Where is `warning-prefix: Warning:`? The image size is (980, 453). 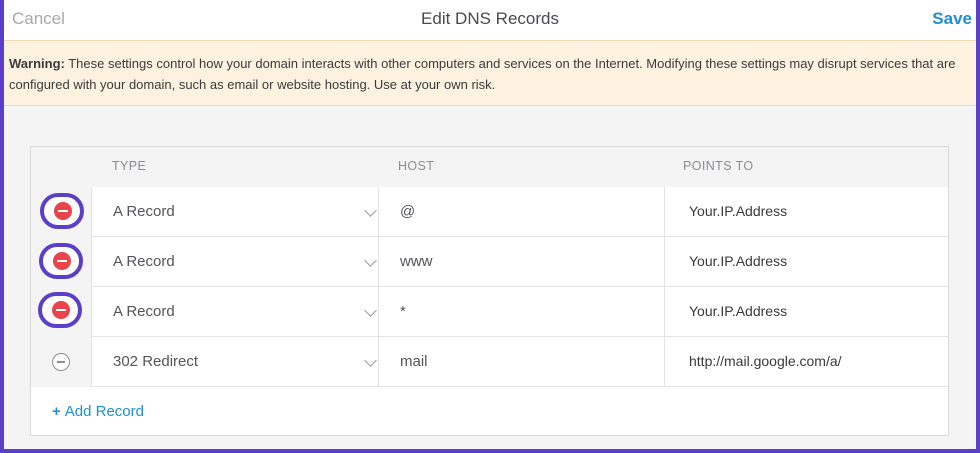
warning-prefix: Warning: is located at coordinates (37, 63).